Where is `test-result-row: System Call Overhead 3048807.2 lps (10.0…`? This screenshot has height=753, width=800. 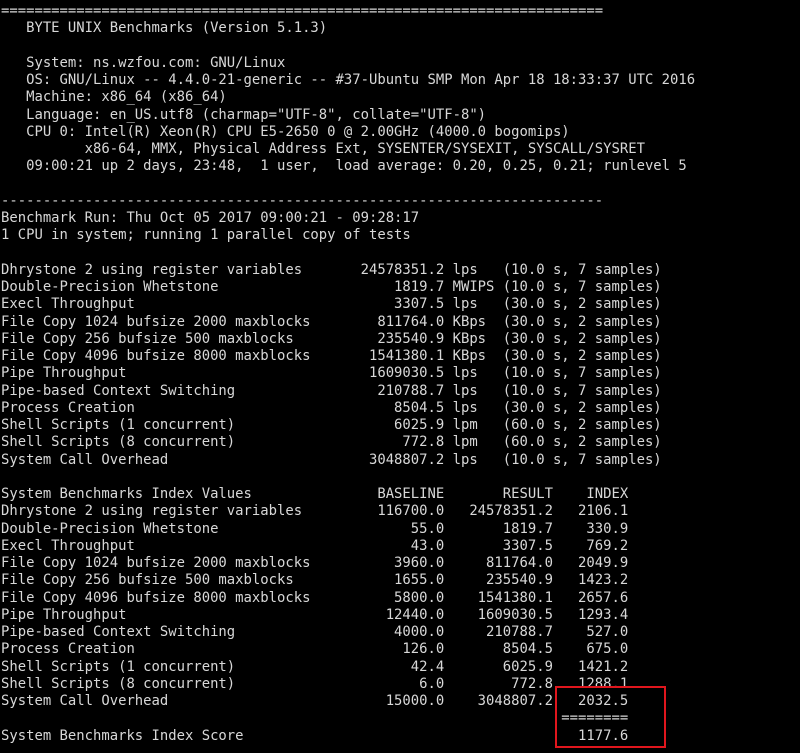 test-result-row: System Call Overhead 3048807.2 lps (10.0… is located at coordinates (331, 459).